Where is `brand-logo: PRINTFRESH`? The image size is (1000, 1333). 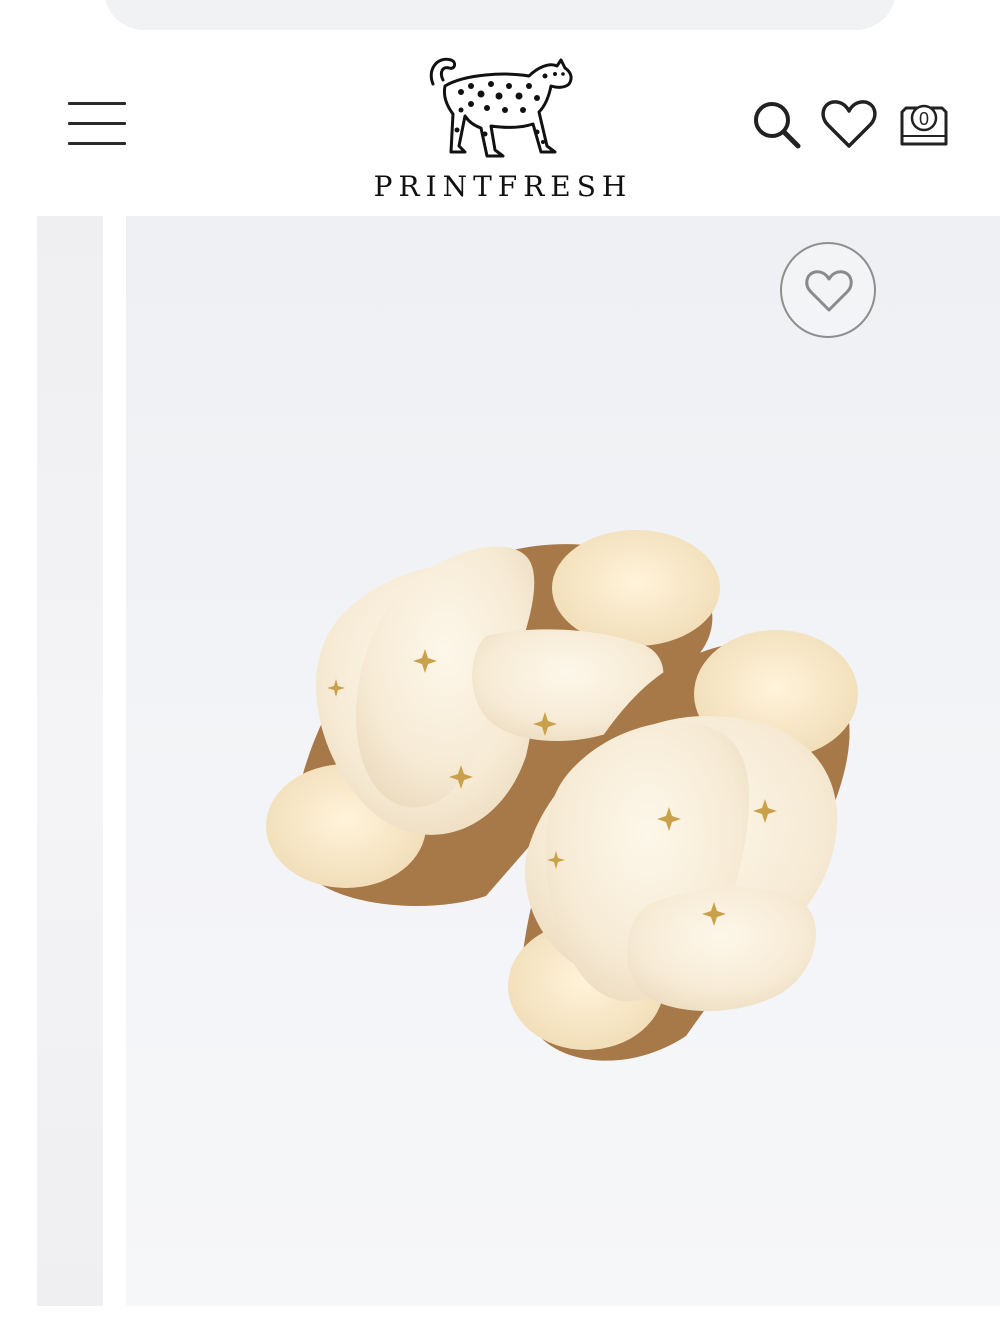
brand-logo: PRINTFRESH is located at coordinates (500, 126).